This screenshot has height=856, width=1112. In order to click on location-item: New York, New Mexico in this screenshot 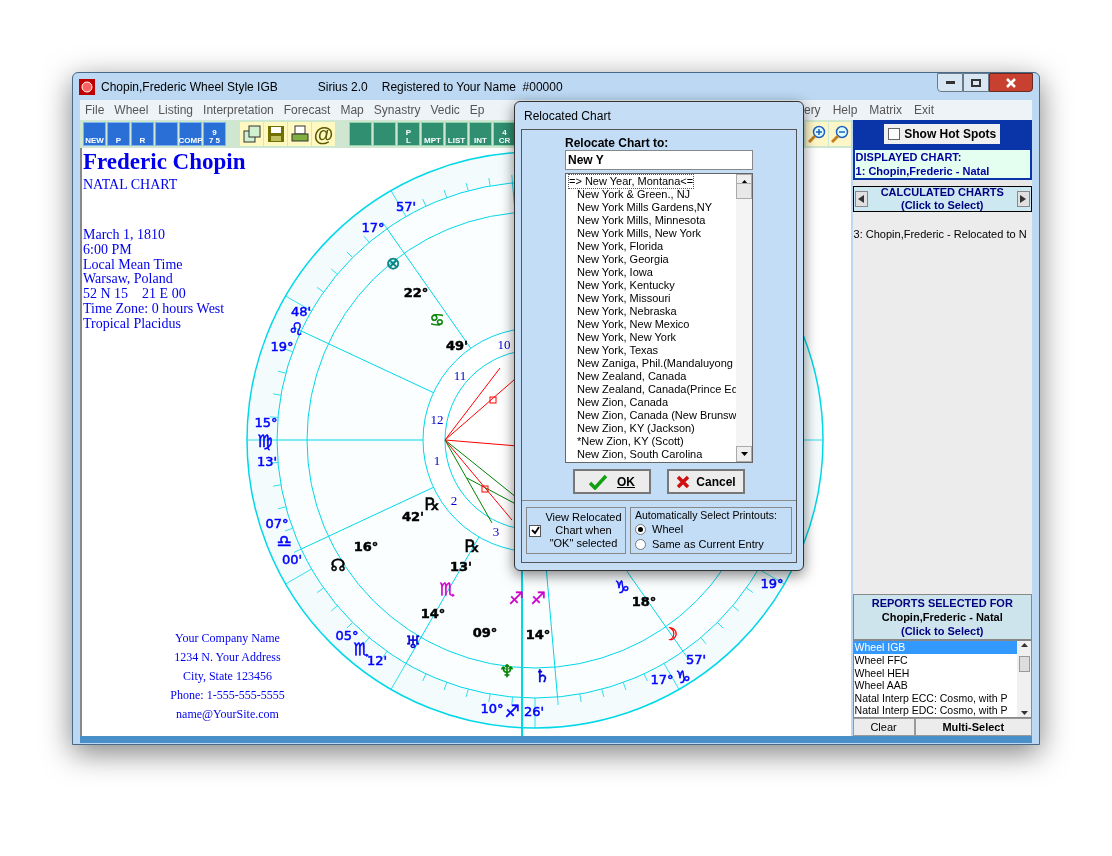, I will do `click(633, 324)`.